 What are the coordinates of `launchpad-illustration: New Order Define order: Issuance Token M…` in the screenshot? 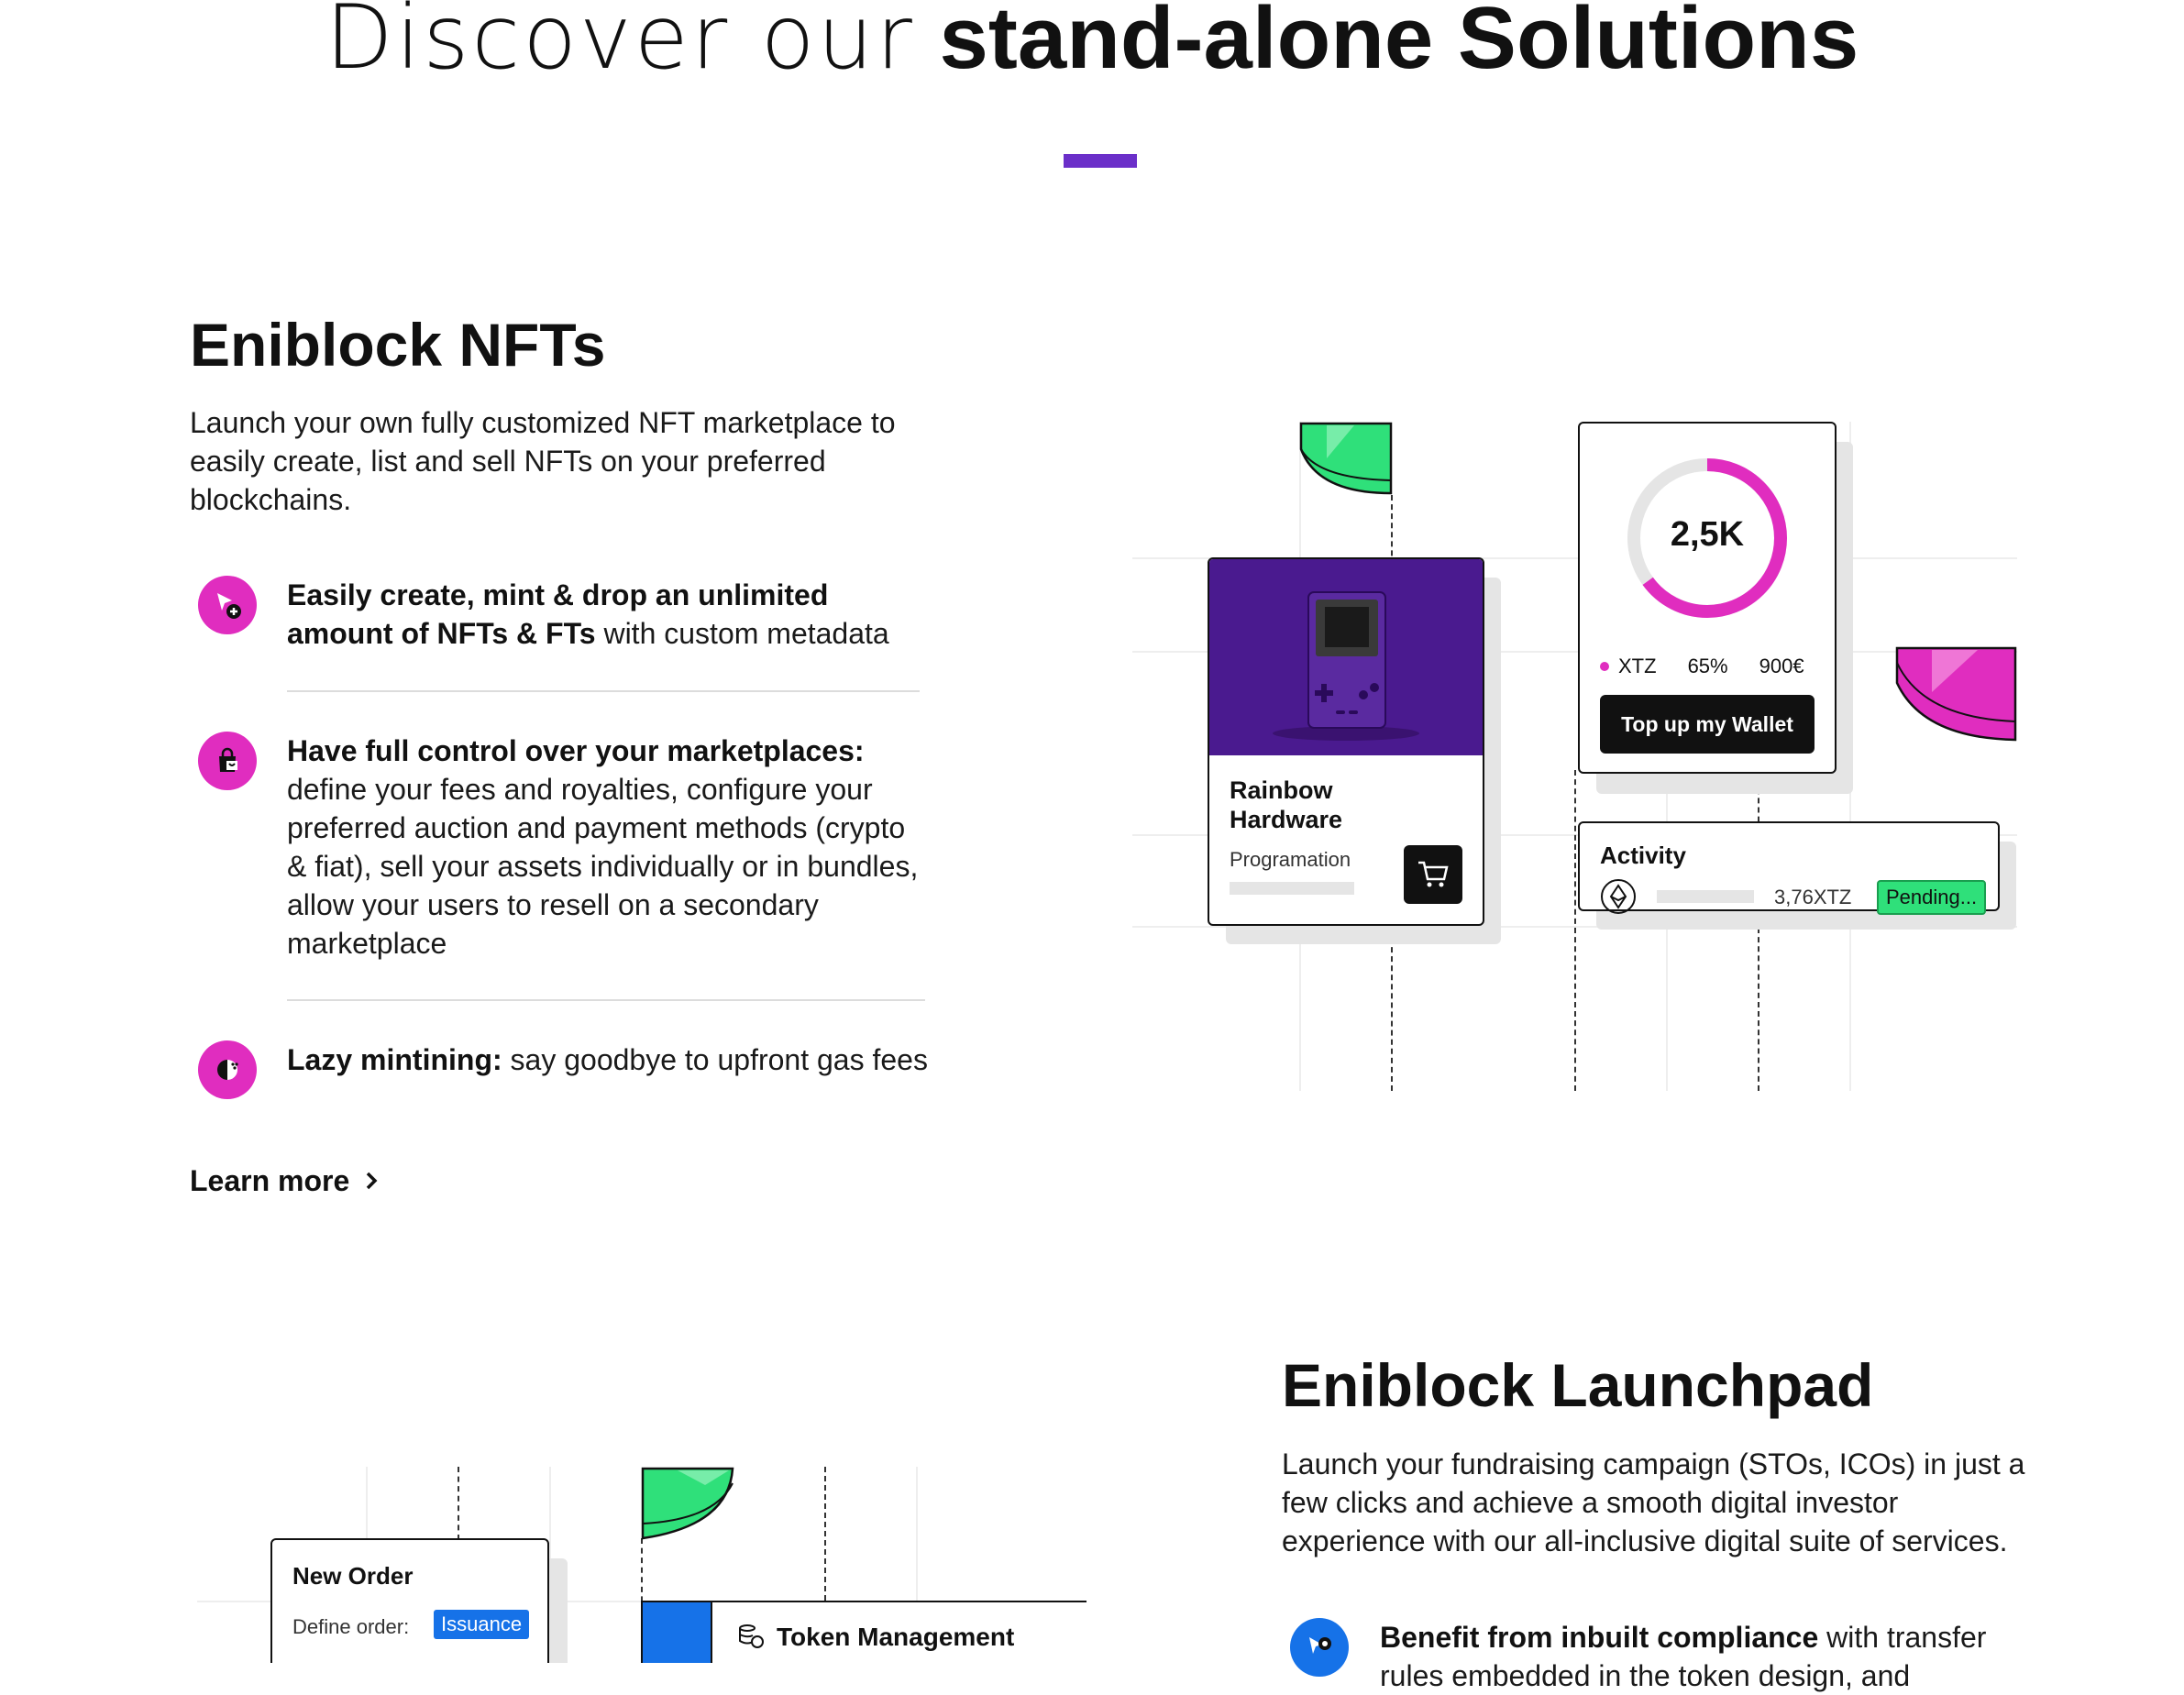 It's located at (641, 1565).